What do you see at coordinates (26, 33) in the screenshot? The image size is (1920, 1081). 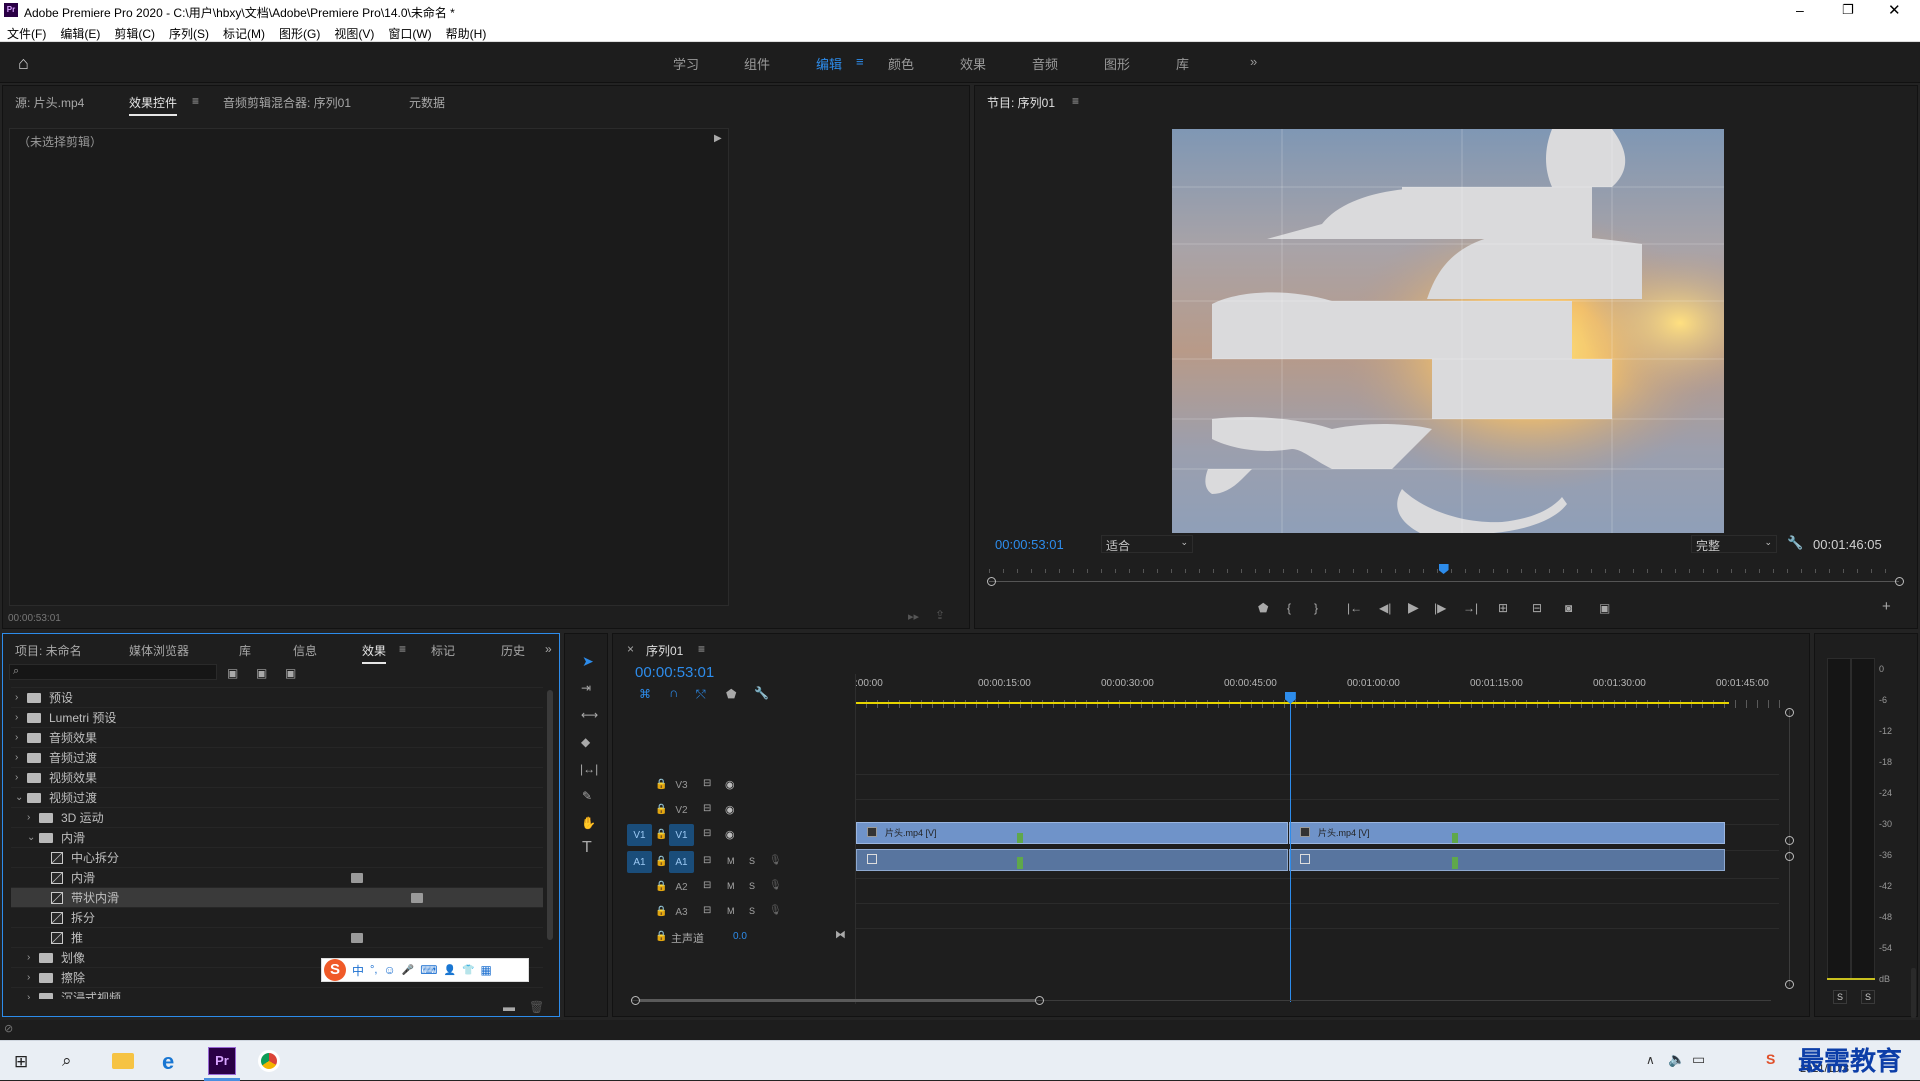 I see `menu-file: 文件(F)` at bounding box center [26, 33].